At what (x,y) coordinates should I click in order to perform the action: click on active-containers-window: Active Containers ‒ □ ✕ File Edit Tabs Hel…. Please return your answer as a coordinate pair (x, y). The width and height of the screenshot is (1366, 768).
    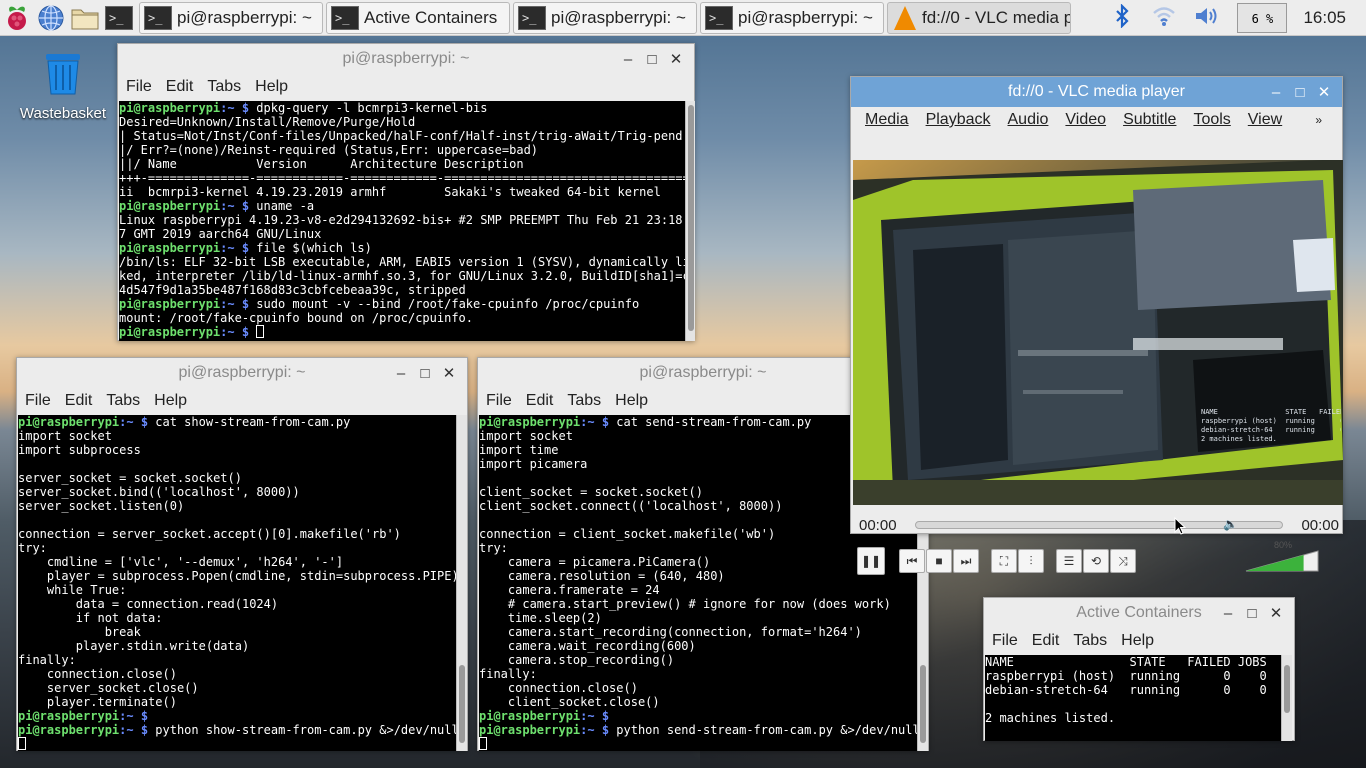
    Looking at the image, I should click on (1139, 669).